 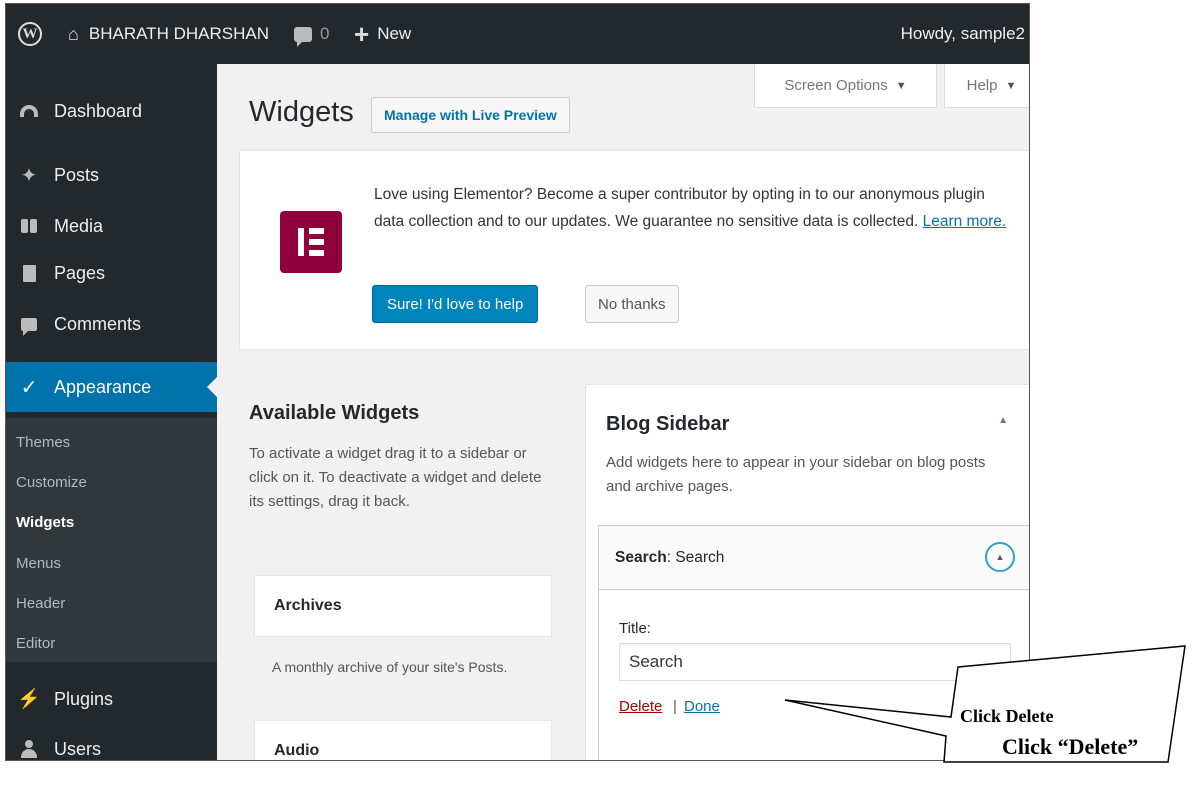 I want to click on callout-label: Click Delete, so click(x=1007, y=716).